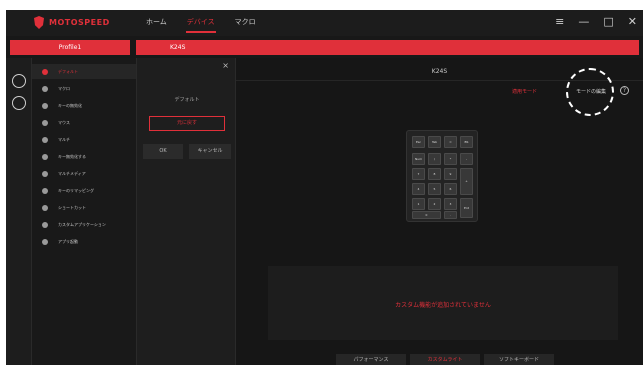 Image resolution: width=643 pixels, height=365 pixels. What do you see at coordinates (64, 88) in the screenshot?
I see `menu-label: マクロ` at bounding box center [64, 88].